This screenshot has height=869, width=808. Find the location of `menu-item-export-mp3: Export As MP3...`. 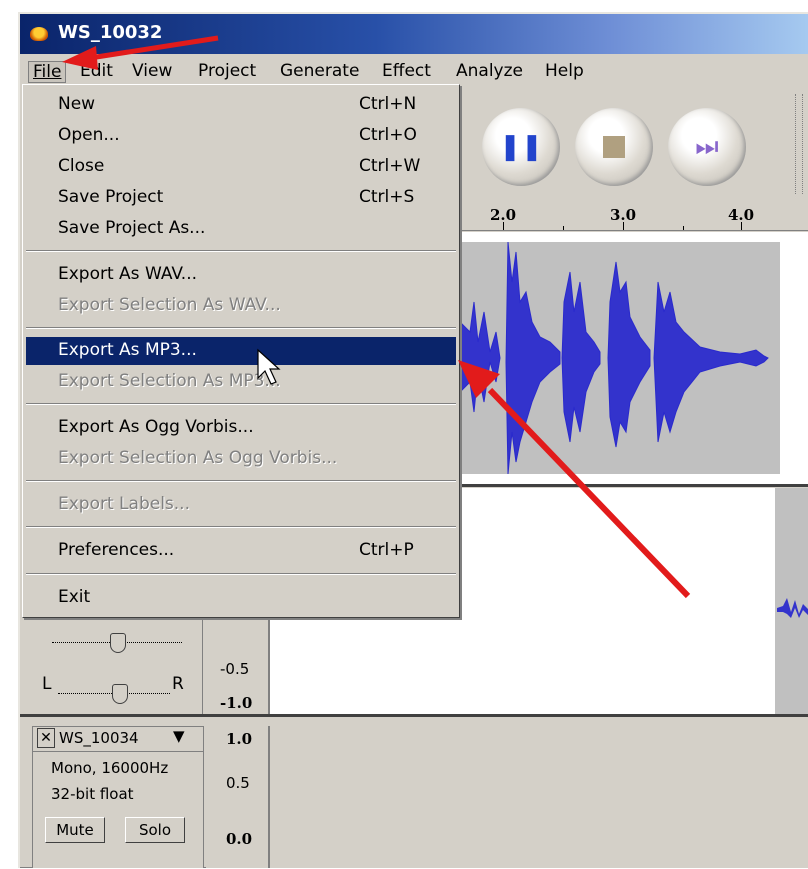

menu-item-export-mp3: Export As MP3... is located at coordinates (241, 351).